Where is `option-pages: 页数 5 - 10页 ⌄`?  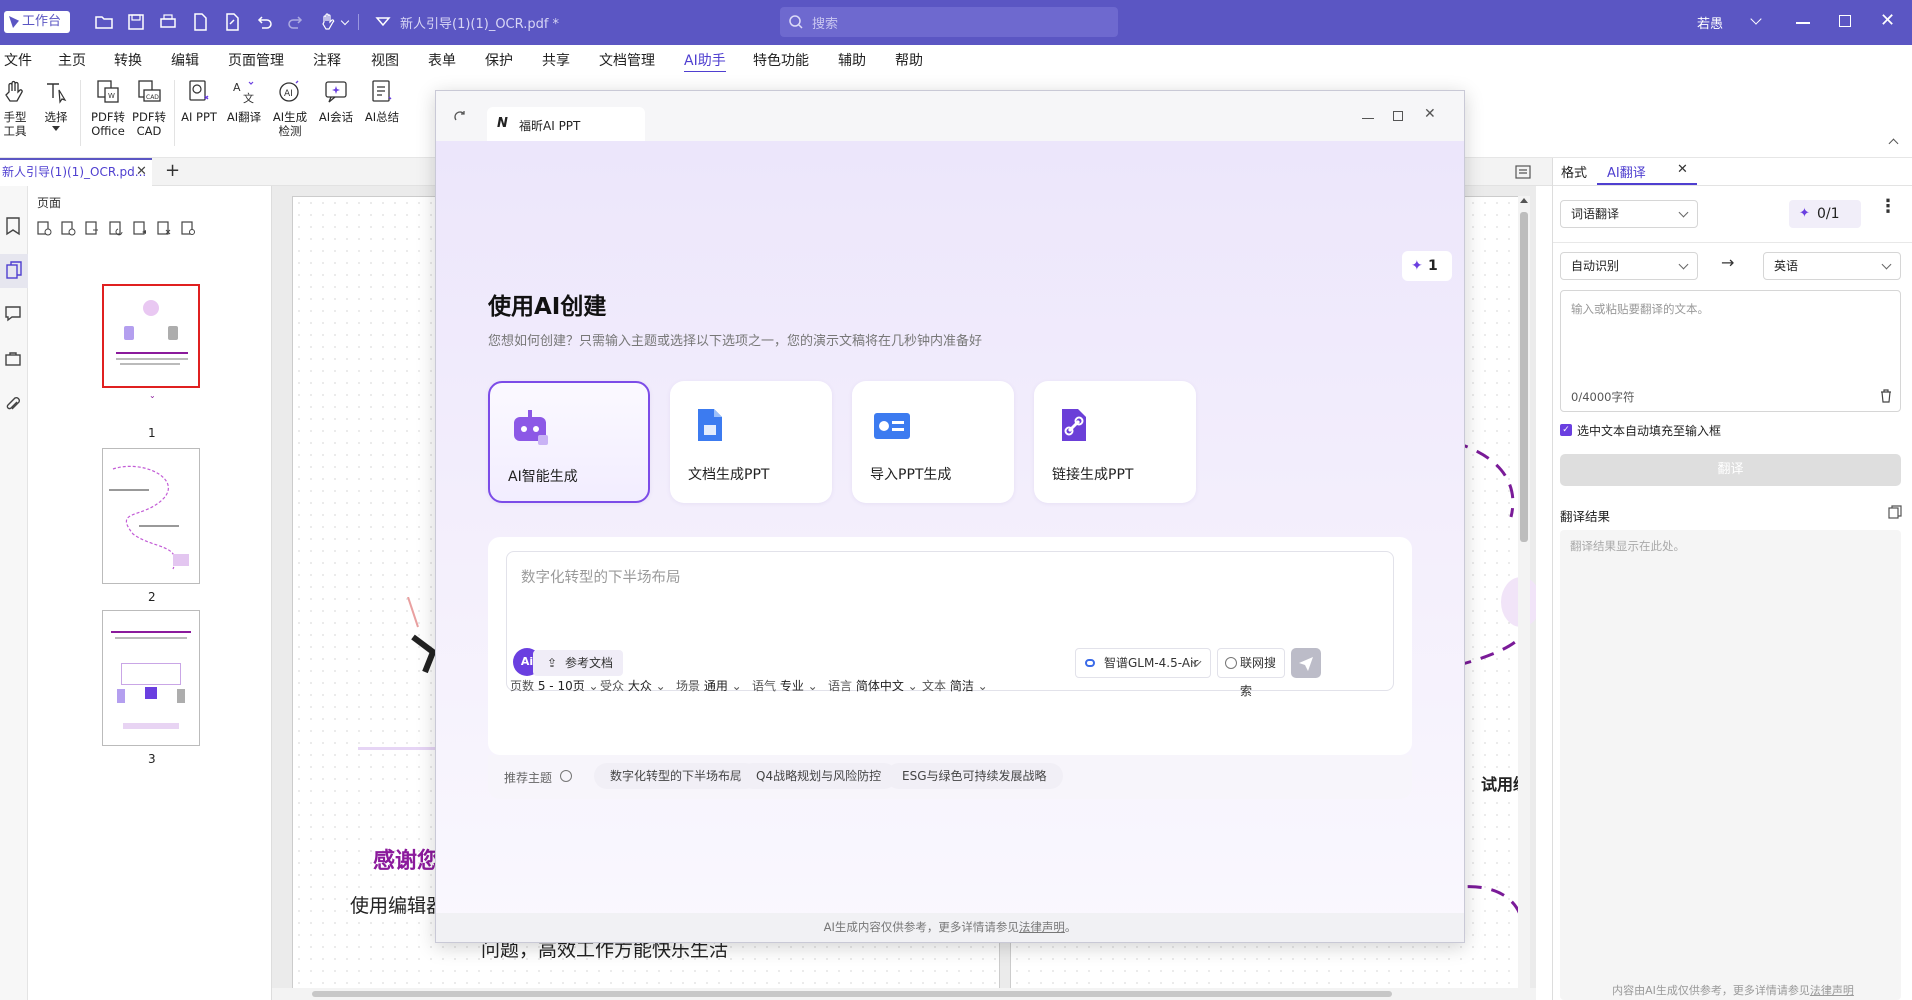
option-pages: 页数 5 - 10页 ⌄ is located at coordinates (554, 685).